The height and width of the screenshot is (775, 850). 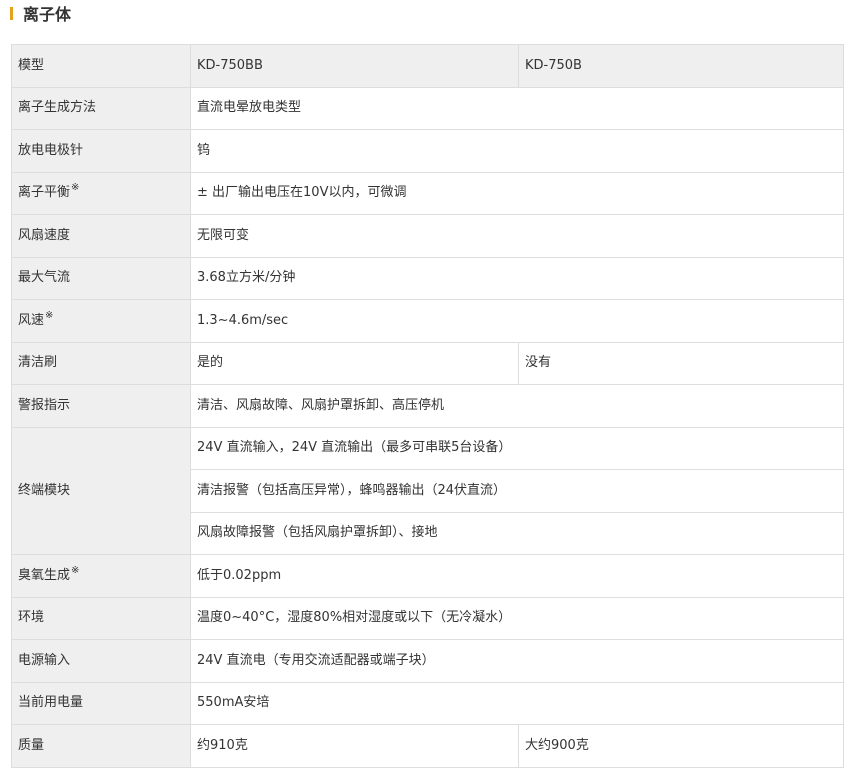 I want to click on row-label: 电源输入, so click(x=101, y=661).